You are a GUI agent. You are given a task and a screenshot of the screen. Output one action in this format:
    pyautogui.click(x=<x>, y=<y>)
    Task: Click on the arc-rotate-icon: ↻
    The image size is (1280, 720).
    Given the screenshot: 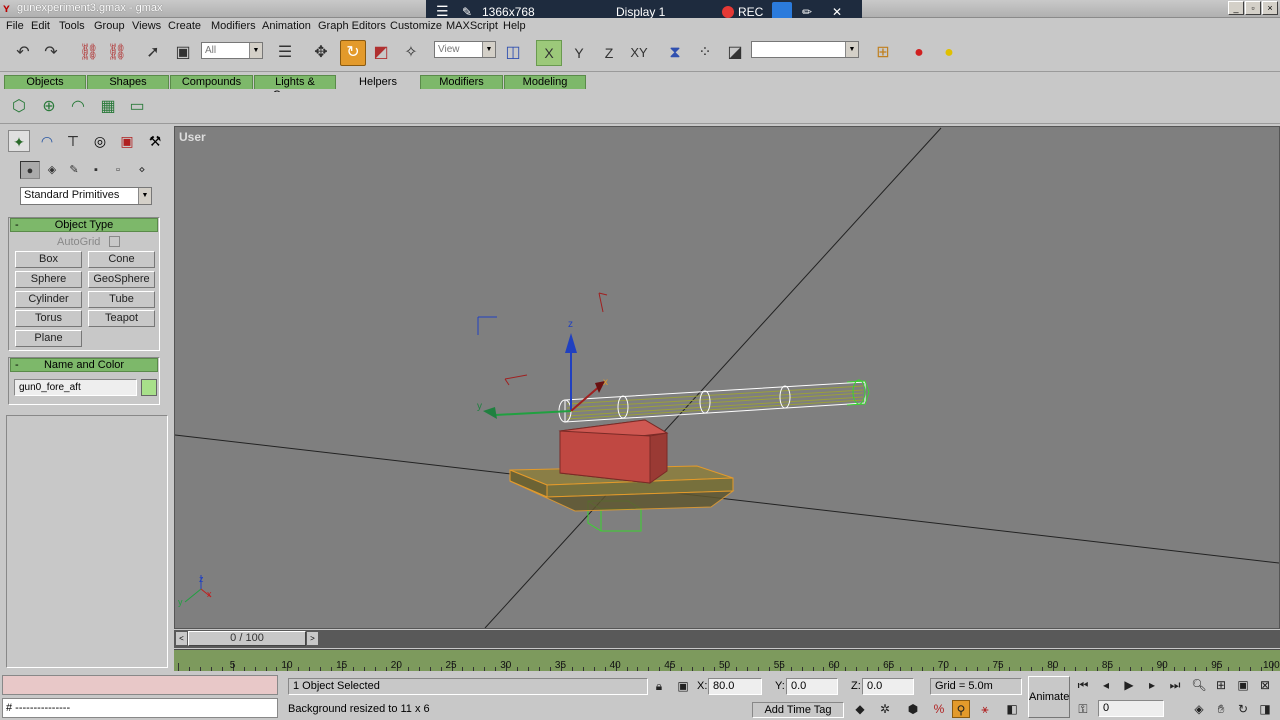 What is the action you would take?
    pyautogui.click(x=1243, y=709)
    